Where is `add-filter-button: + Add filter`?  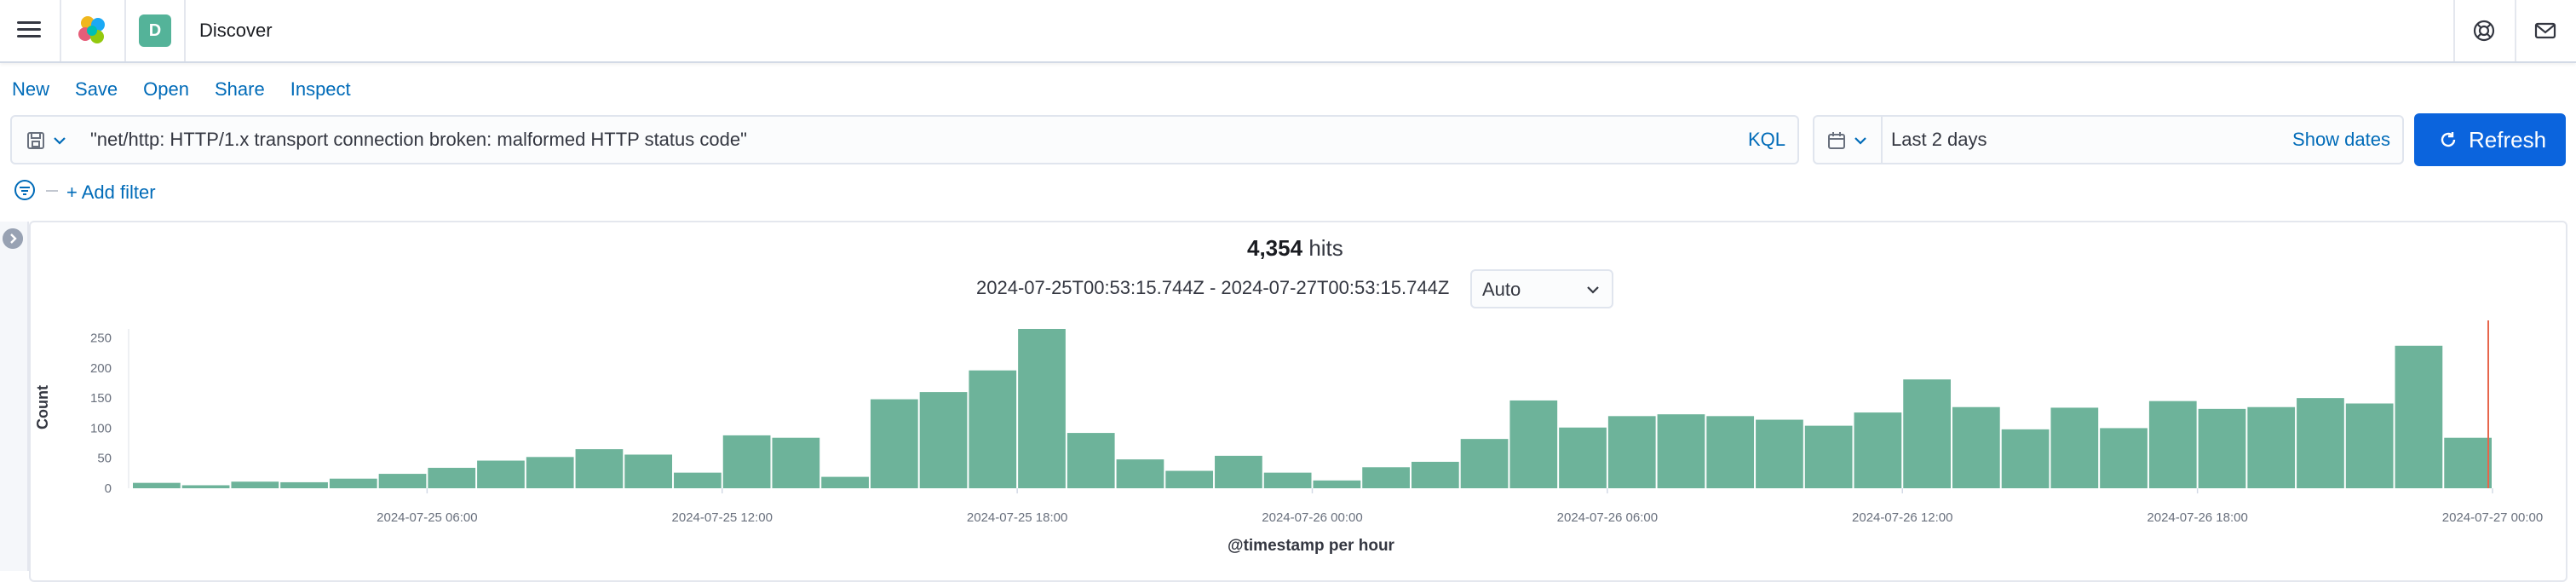 add-filter-button: + Add filter is located at coordinates (111, 193).